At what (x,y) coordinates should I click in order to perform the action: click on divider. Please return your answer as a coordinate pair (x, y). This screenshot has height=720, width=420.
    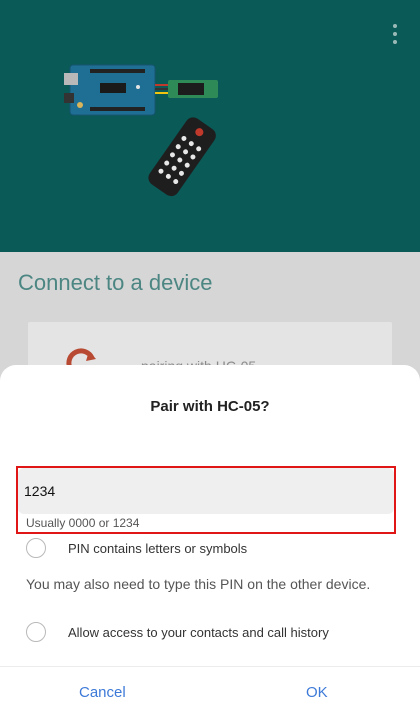
    Looking at the image, I should click on (210, 666).